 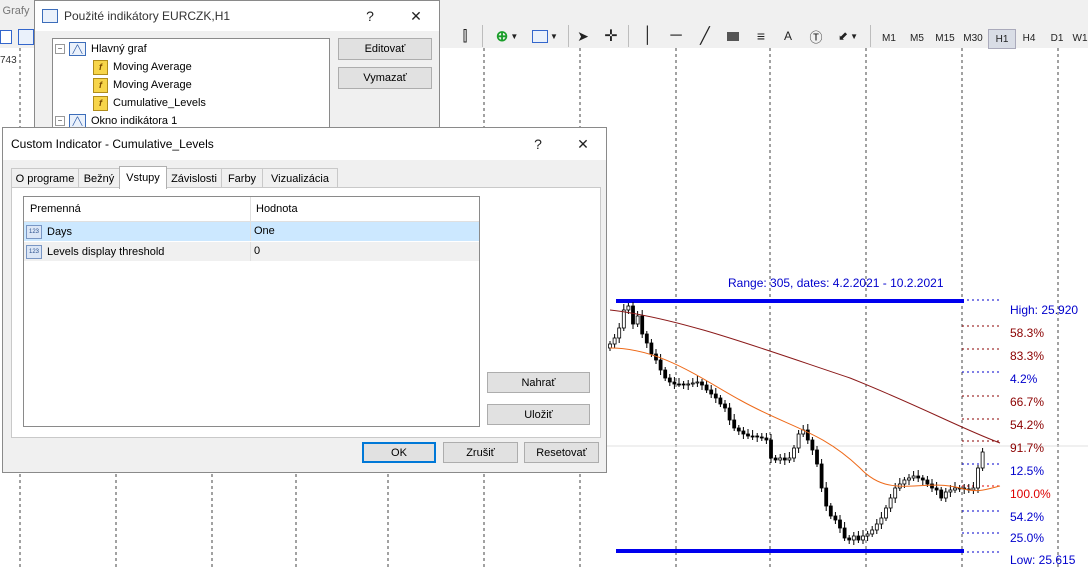 What do you see at coordinates (945, 38) in the screenshot?
I see `timeframe-m15: M15` at bounding box center [945, 38].